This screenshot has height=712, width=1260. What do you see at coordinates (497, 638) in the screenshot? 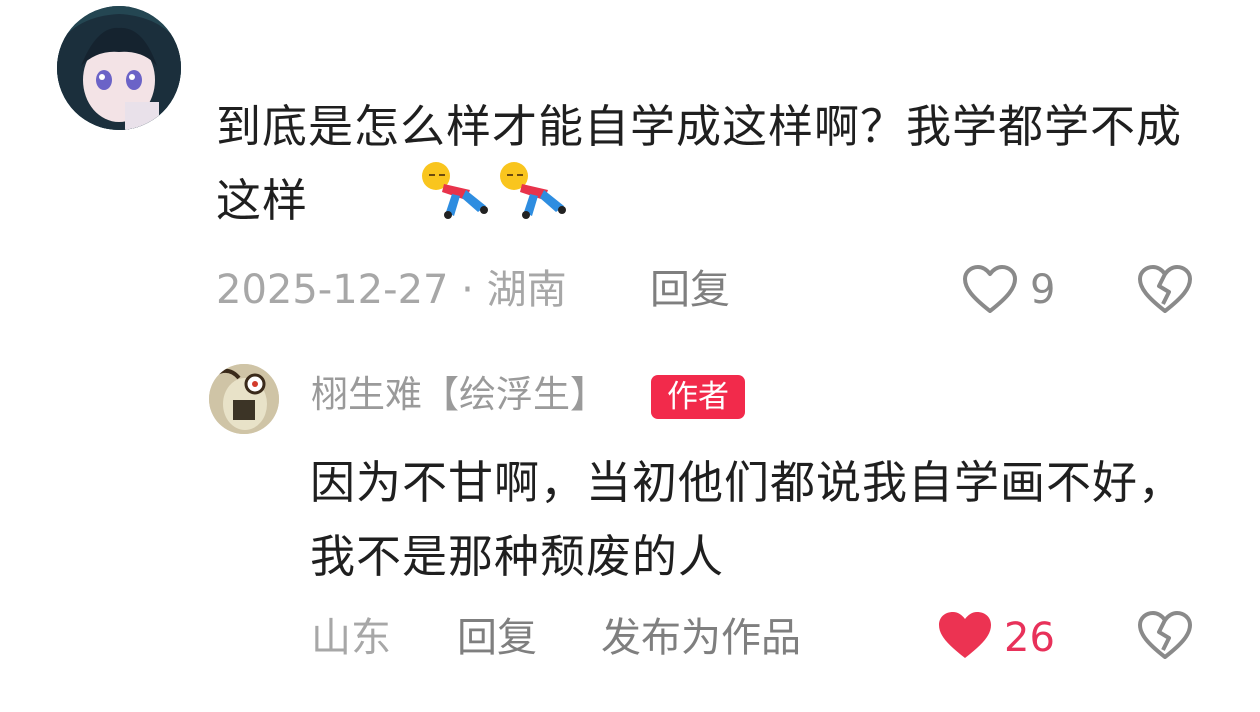
I see `reply-reply-button: 回复` at bounding box center [497, 638].